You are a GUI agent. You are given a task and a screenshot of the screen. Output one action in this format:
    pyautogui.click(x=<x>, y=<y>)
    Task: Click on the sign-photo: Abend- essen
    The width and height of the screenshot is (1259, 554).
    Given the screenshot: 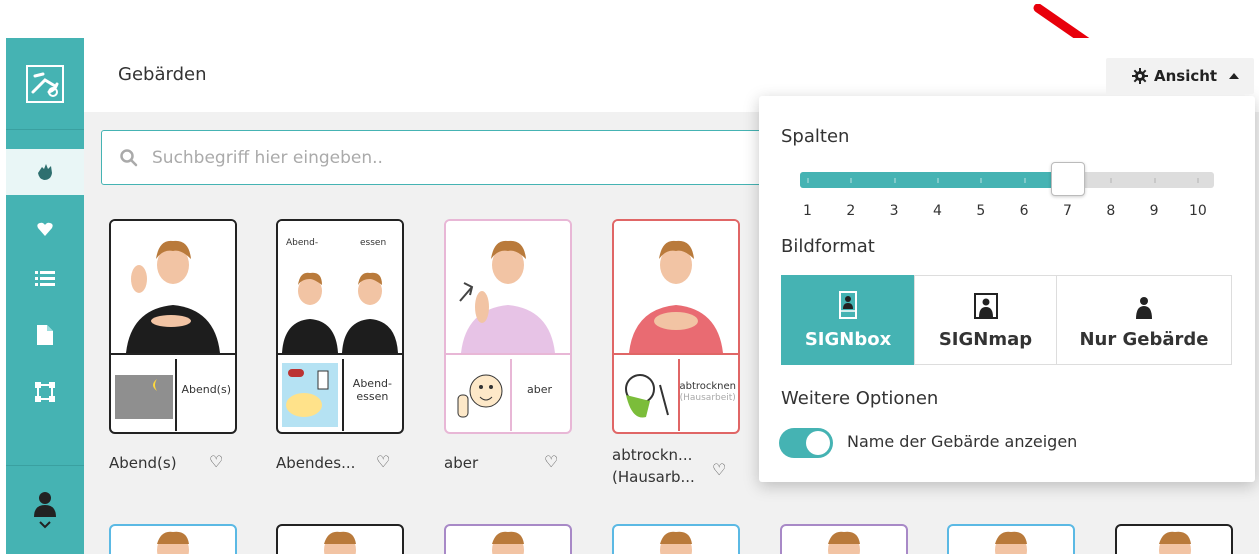 What is the action you would take?
    pyautogui.click(x=340, y=287)
    